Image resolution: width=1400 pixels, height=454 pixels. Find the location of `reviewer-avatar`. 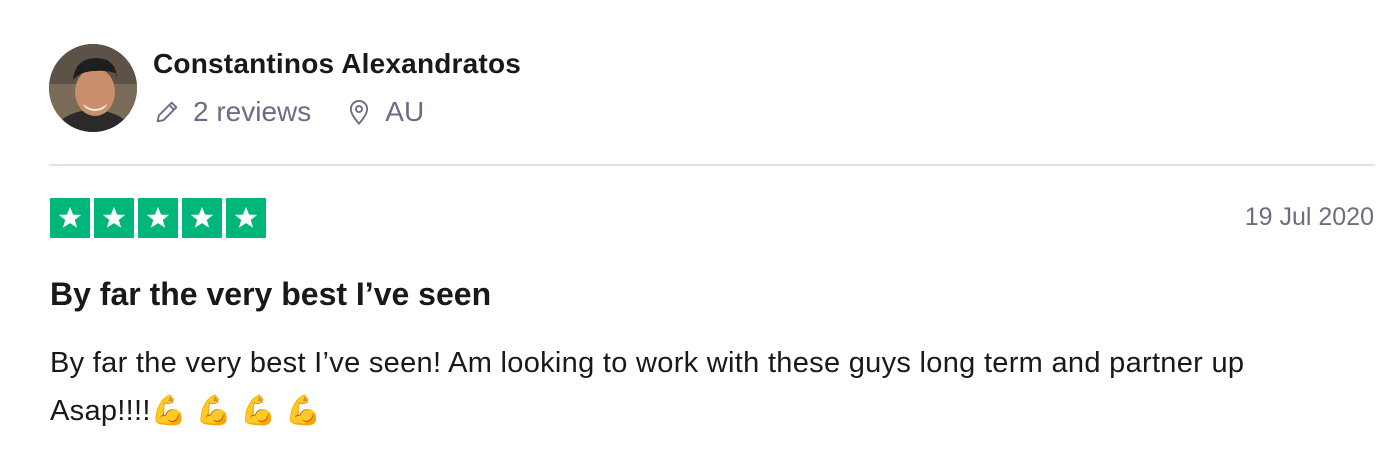

reviewer-avatar is located at coordinates (93, 88).